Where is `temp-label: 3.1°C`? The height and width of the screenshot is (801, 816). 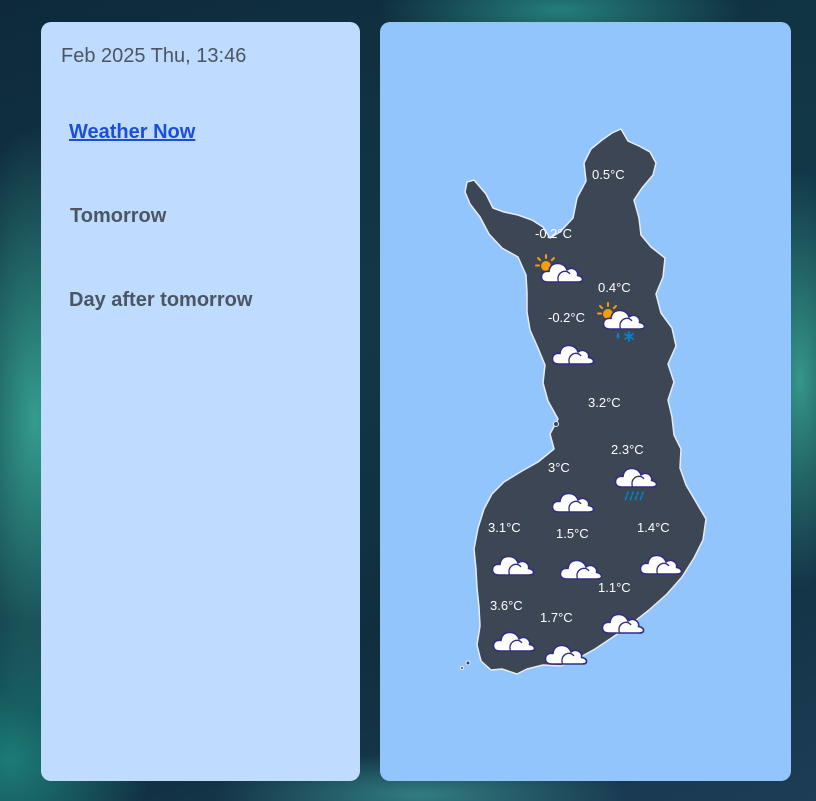 temp-label: 3.1°C is located at coordinates (504, 527).